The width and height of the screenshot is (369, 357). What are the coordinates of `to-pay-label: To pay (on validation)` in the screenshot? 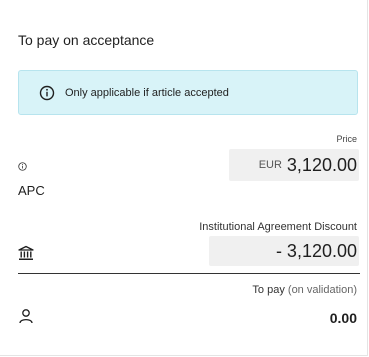 It's located at (304, 290).